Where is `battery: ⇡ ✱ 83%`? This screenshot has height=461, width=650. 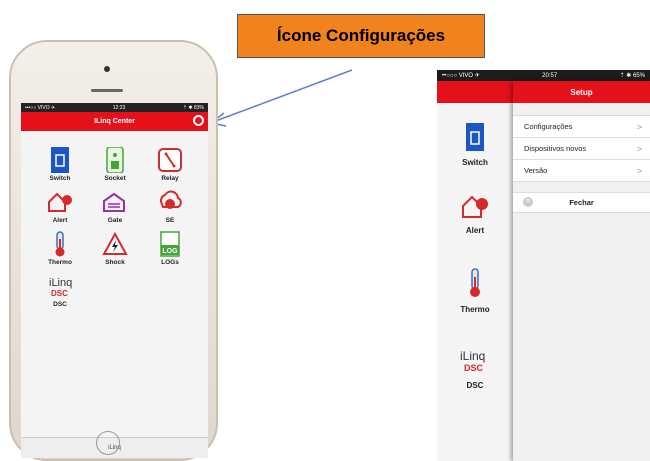 battery: ⇡ ✱ 83% is located at coordinates (193, 107).